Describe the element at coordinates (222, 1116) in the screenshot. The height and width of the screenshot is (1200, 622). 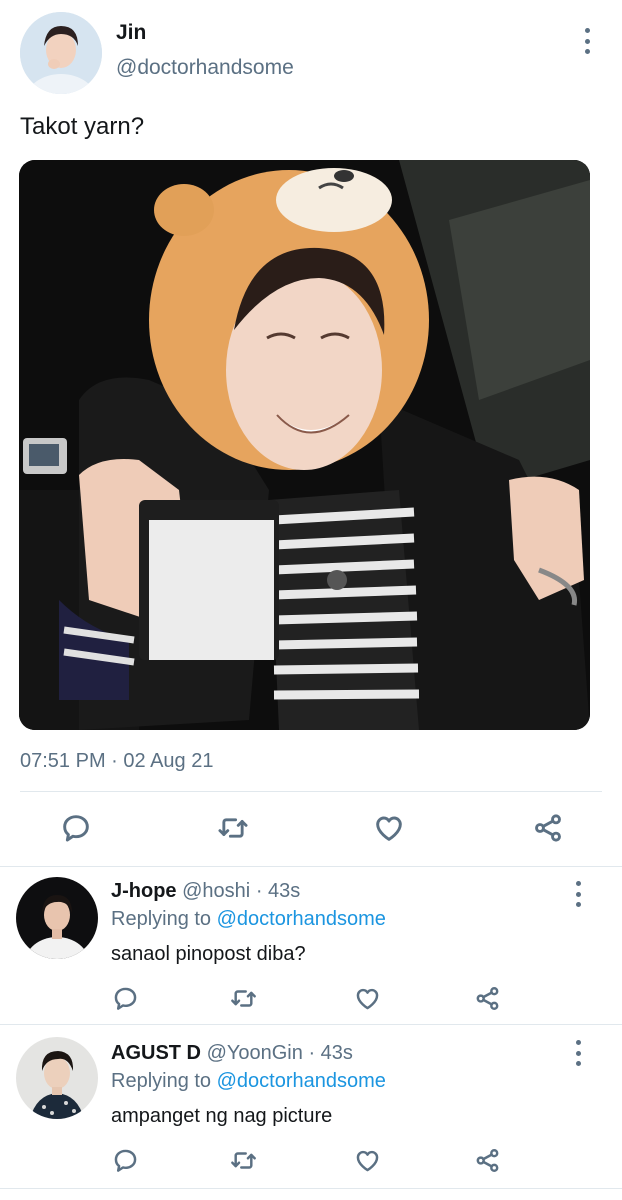
I see `reply-text: ampanget ng nag picture` at that location.